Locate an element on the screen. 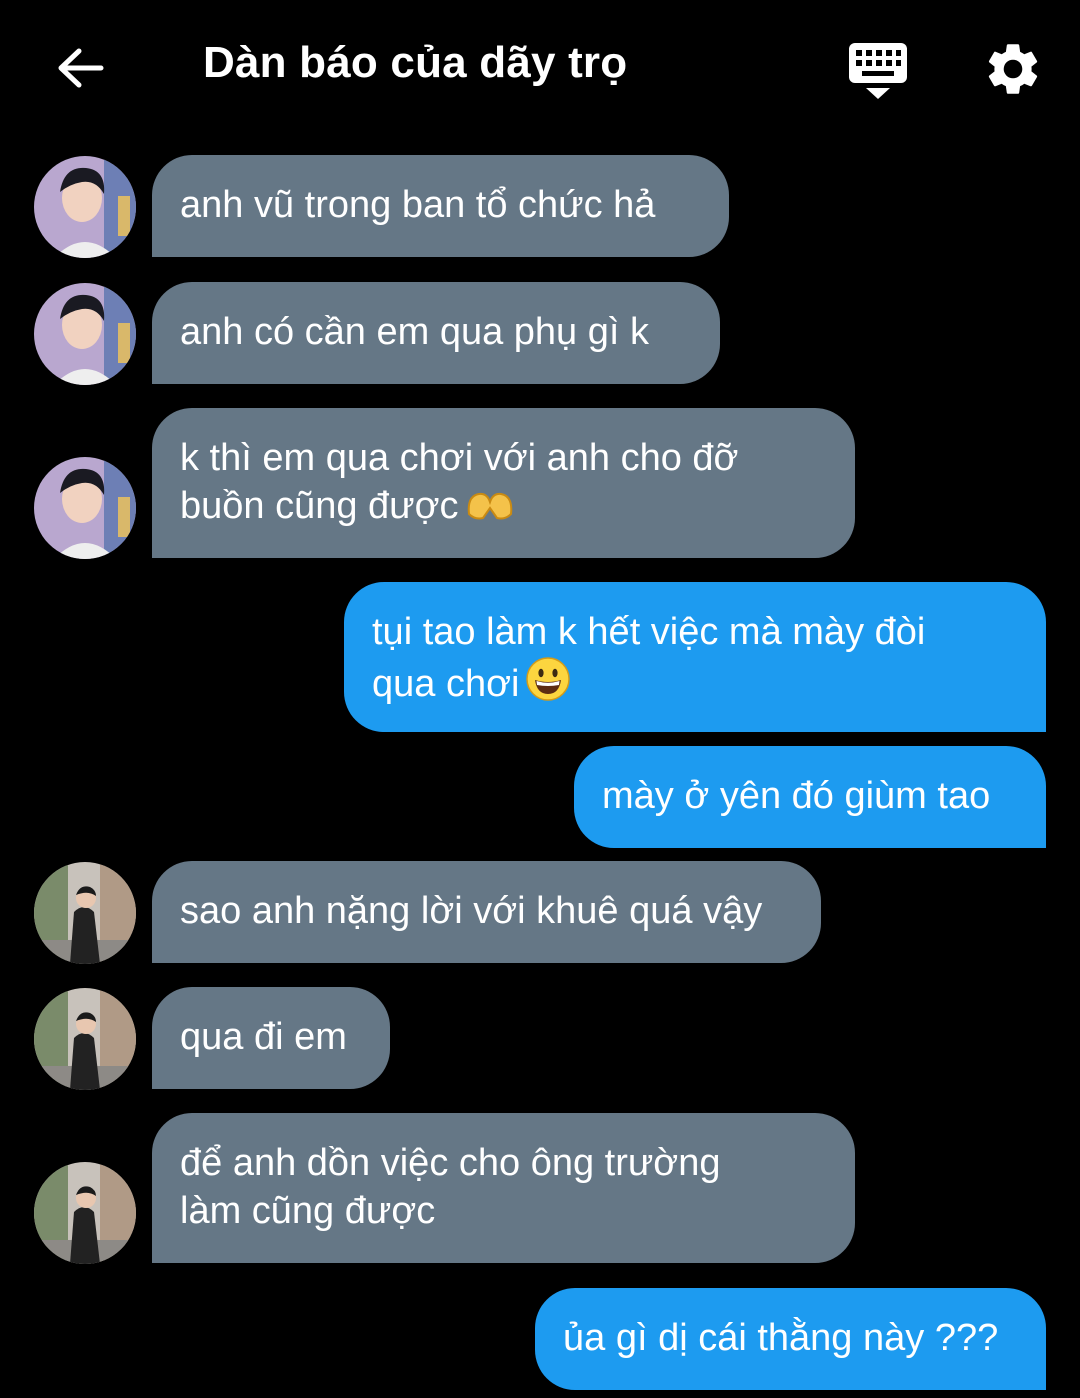 The height and width of the screenshot is (1398, 1080). message-text: anh có cần em qua phụ gì k is located at coordinates (414, 332).